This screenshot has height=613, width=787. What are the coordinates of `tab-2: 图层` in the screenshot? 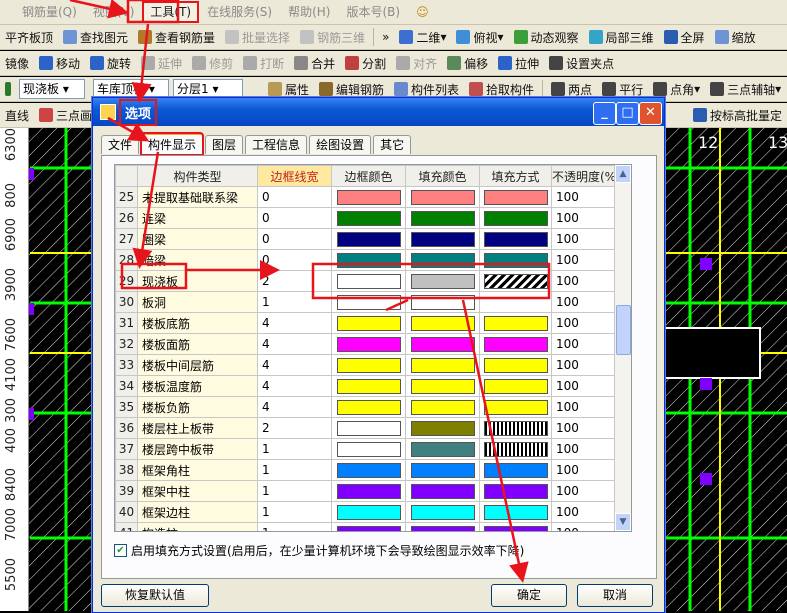 It's located at (224, 144).